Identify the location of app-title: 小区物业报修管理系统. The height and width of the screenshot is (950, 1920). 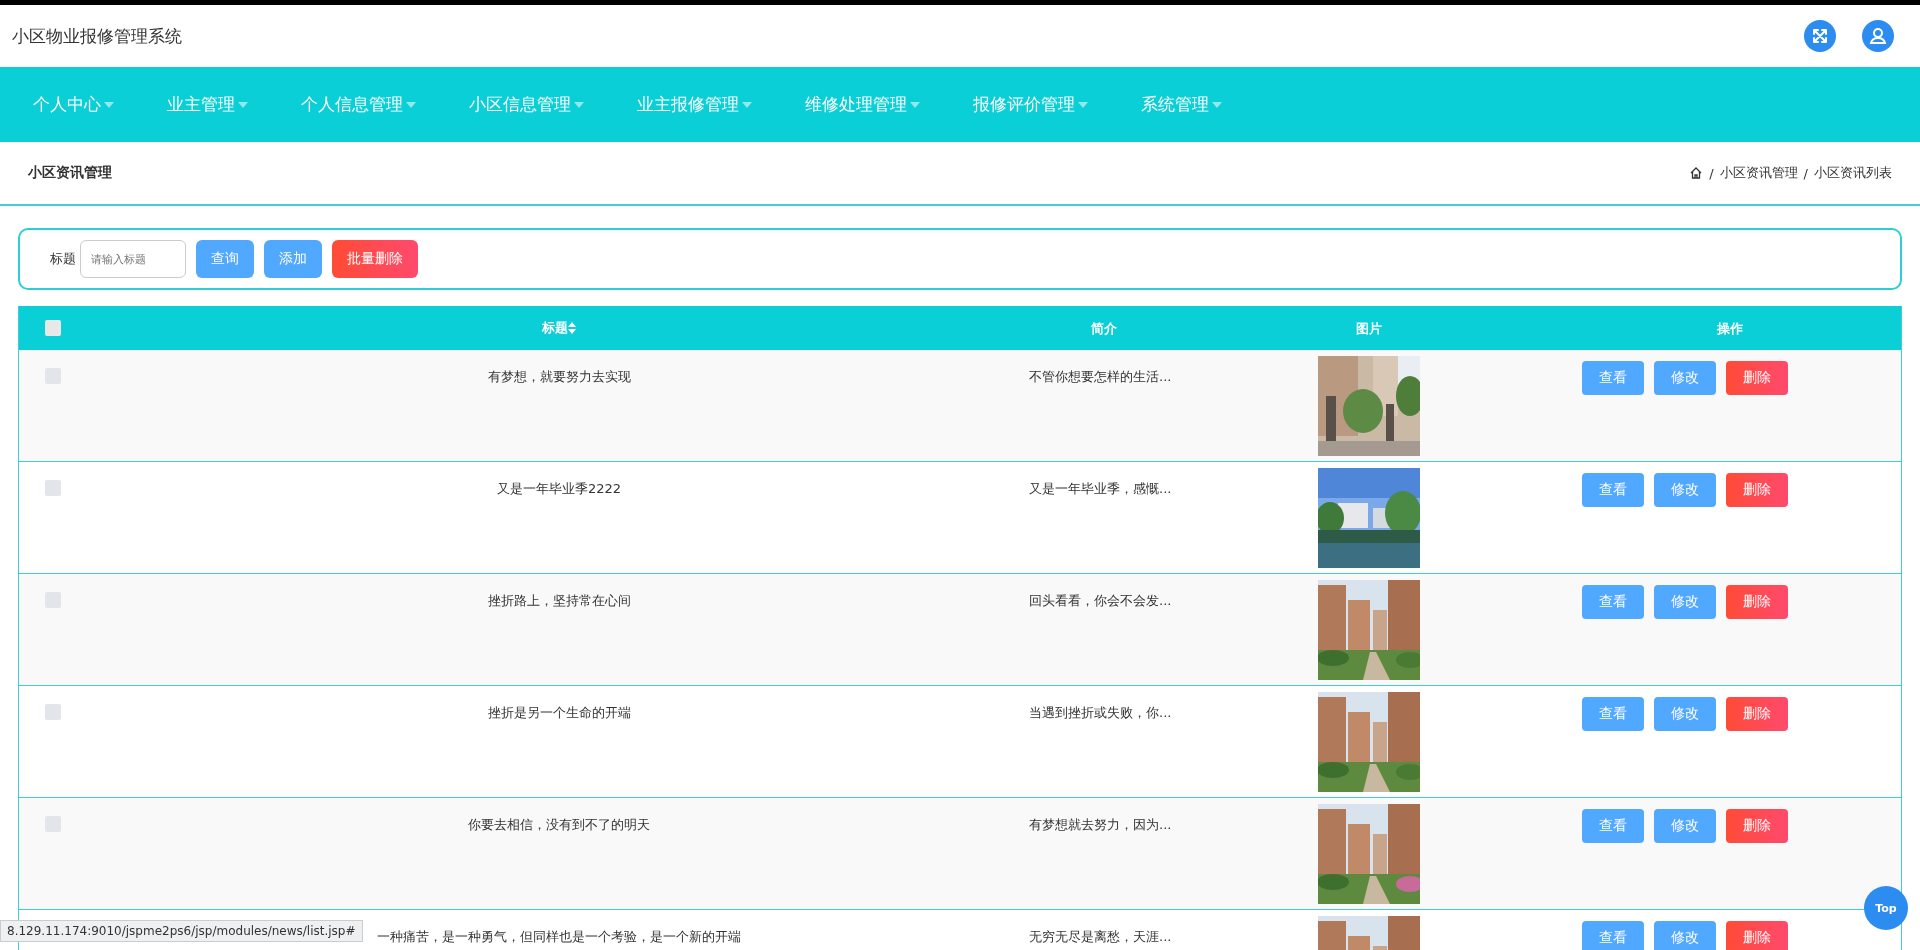
(97, 36).